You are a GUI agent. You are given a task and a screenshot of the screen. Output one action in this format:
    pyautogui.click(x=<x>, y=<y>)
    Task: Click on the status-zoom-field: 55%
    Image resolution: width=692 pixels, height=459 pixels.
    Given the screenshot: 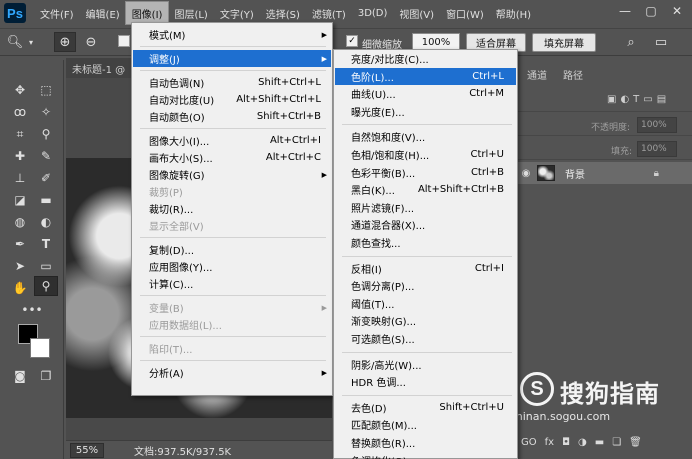 What is the action you would take?
    pyautogui.click(x=87, y=450)
    